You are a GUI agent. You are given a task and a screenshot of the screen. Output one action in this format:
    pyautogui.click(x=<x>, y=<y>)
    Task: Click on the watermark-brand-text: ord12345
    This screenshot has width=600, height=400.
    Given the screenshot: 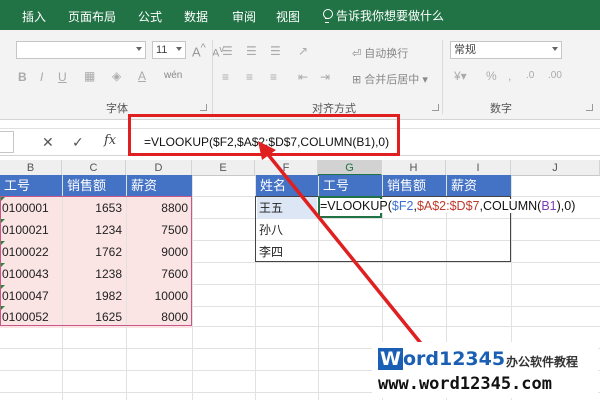 What is the action you would take?
    pyautogui.click(x=454, y=359)
    